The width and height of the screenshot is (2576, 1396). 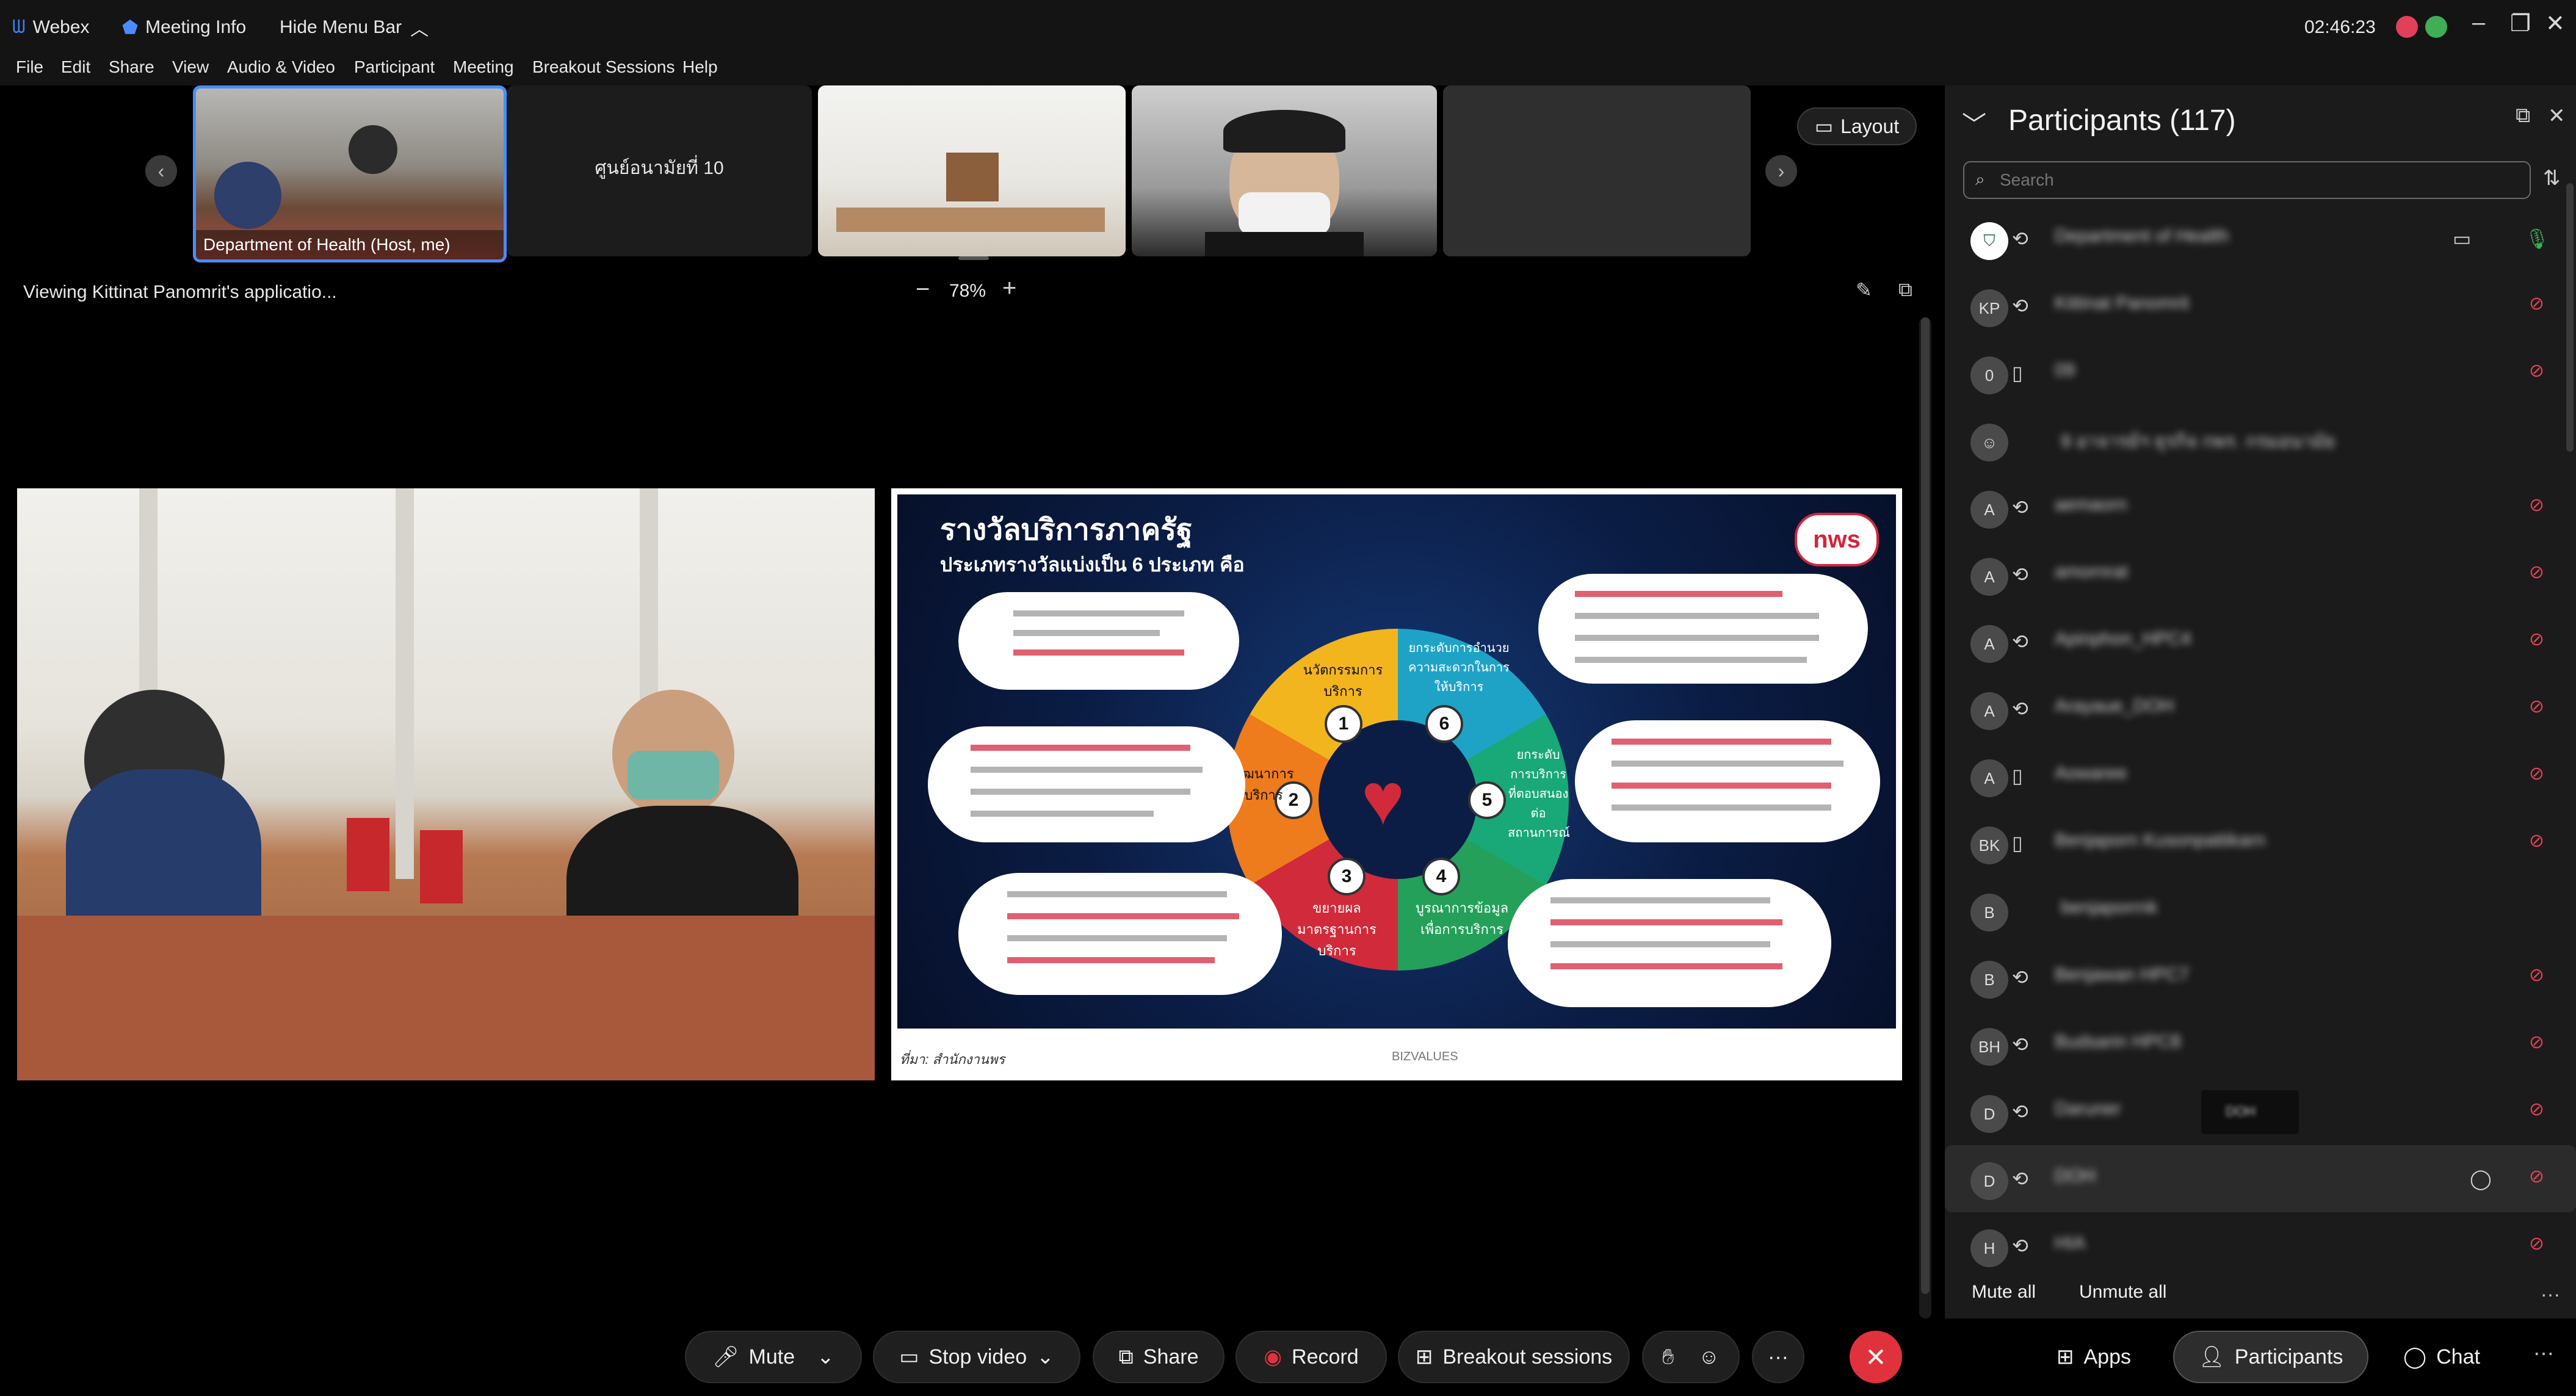 What do you see at coordinates (2260, 775) in the screenshot?
I see `participant-row: A ▯ Aowaree ⊘` at bounding box center [2260, 775].